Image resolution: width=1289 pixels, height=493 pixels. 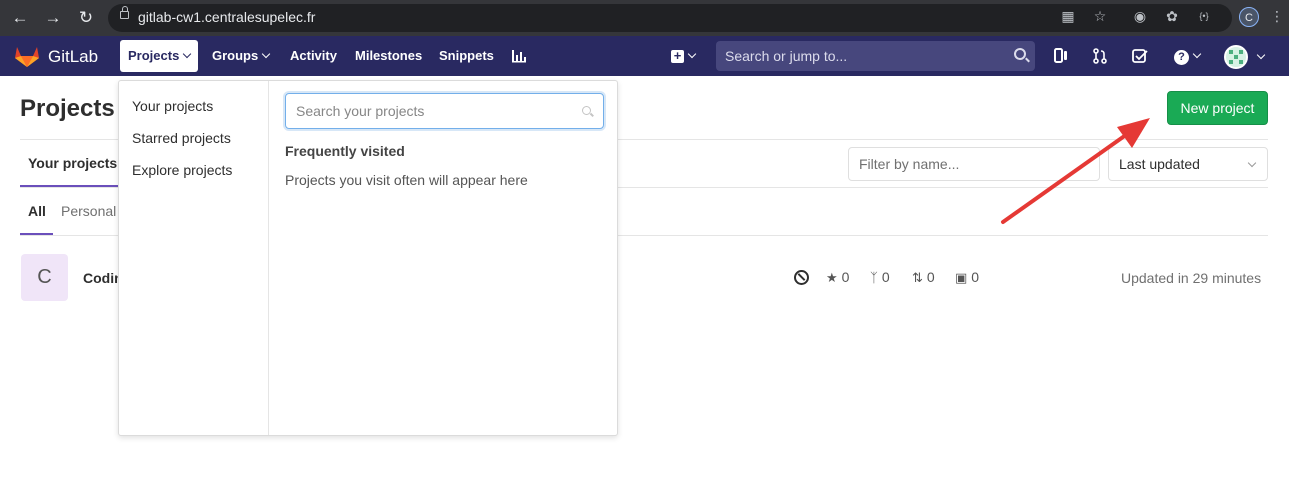 What do you see at coordinates (519, 56) in the screenshot?
I see `analytics-icon` at bounding box center [519, 56].